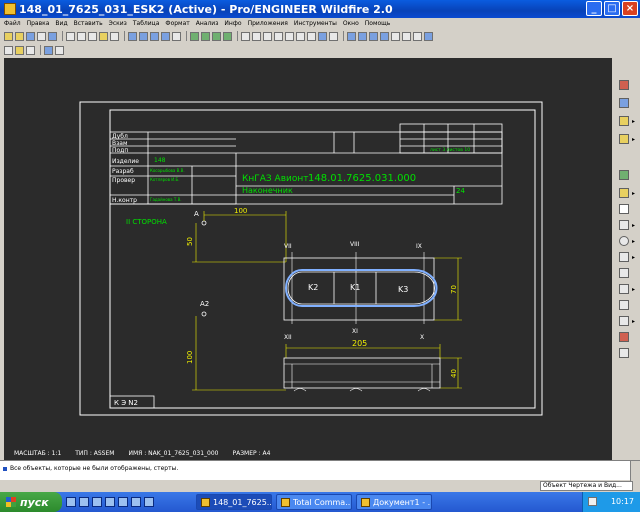 Image resolution: width=640 pixels, height=512 pixels. Describe the element at coordinates (624, 257) in the screenshot. I see `arc-tool-icon` at that location.